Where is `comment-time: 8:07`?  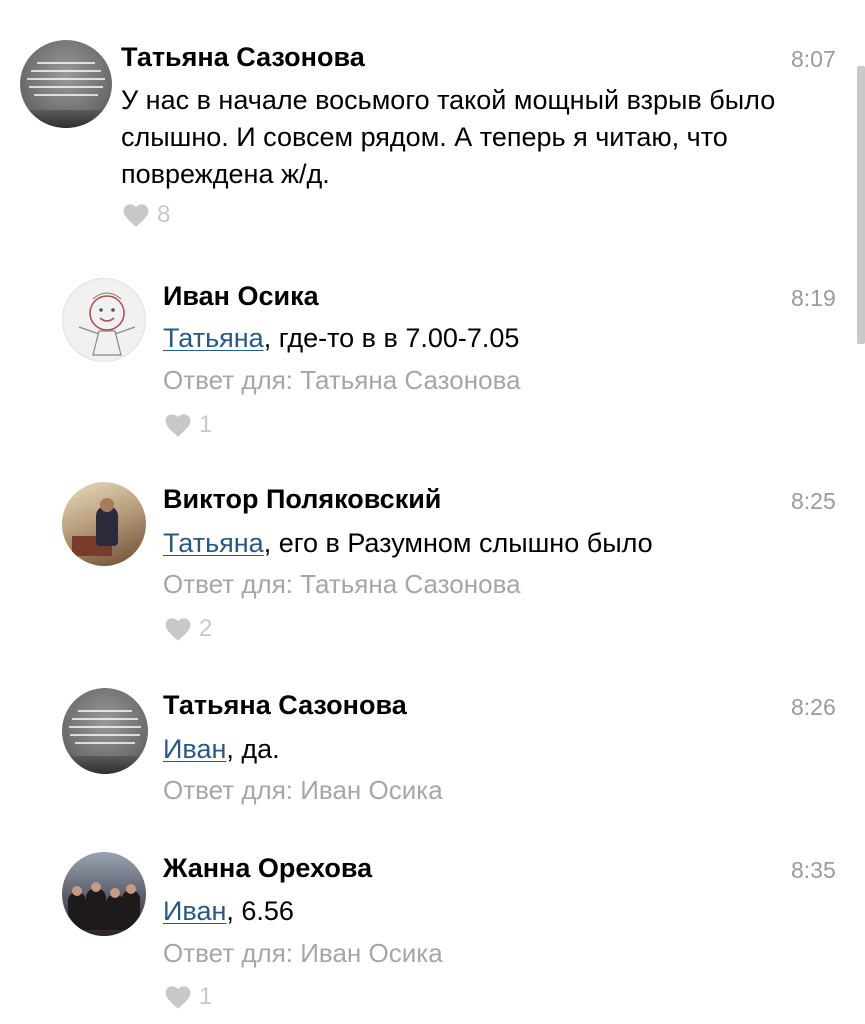
comment-time: 8:07 is located at coordinates (813, 59).